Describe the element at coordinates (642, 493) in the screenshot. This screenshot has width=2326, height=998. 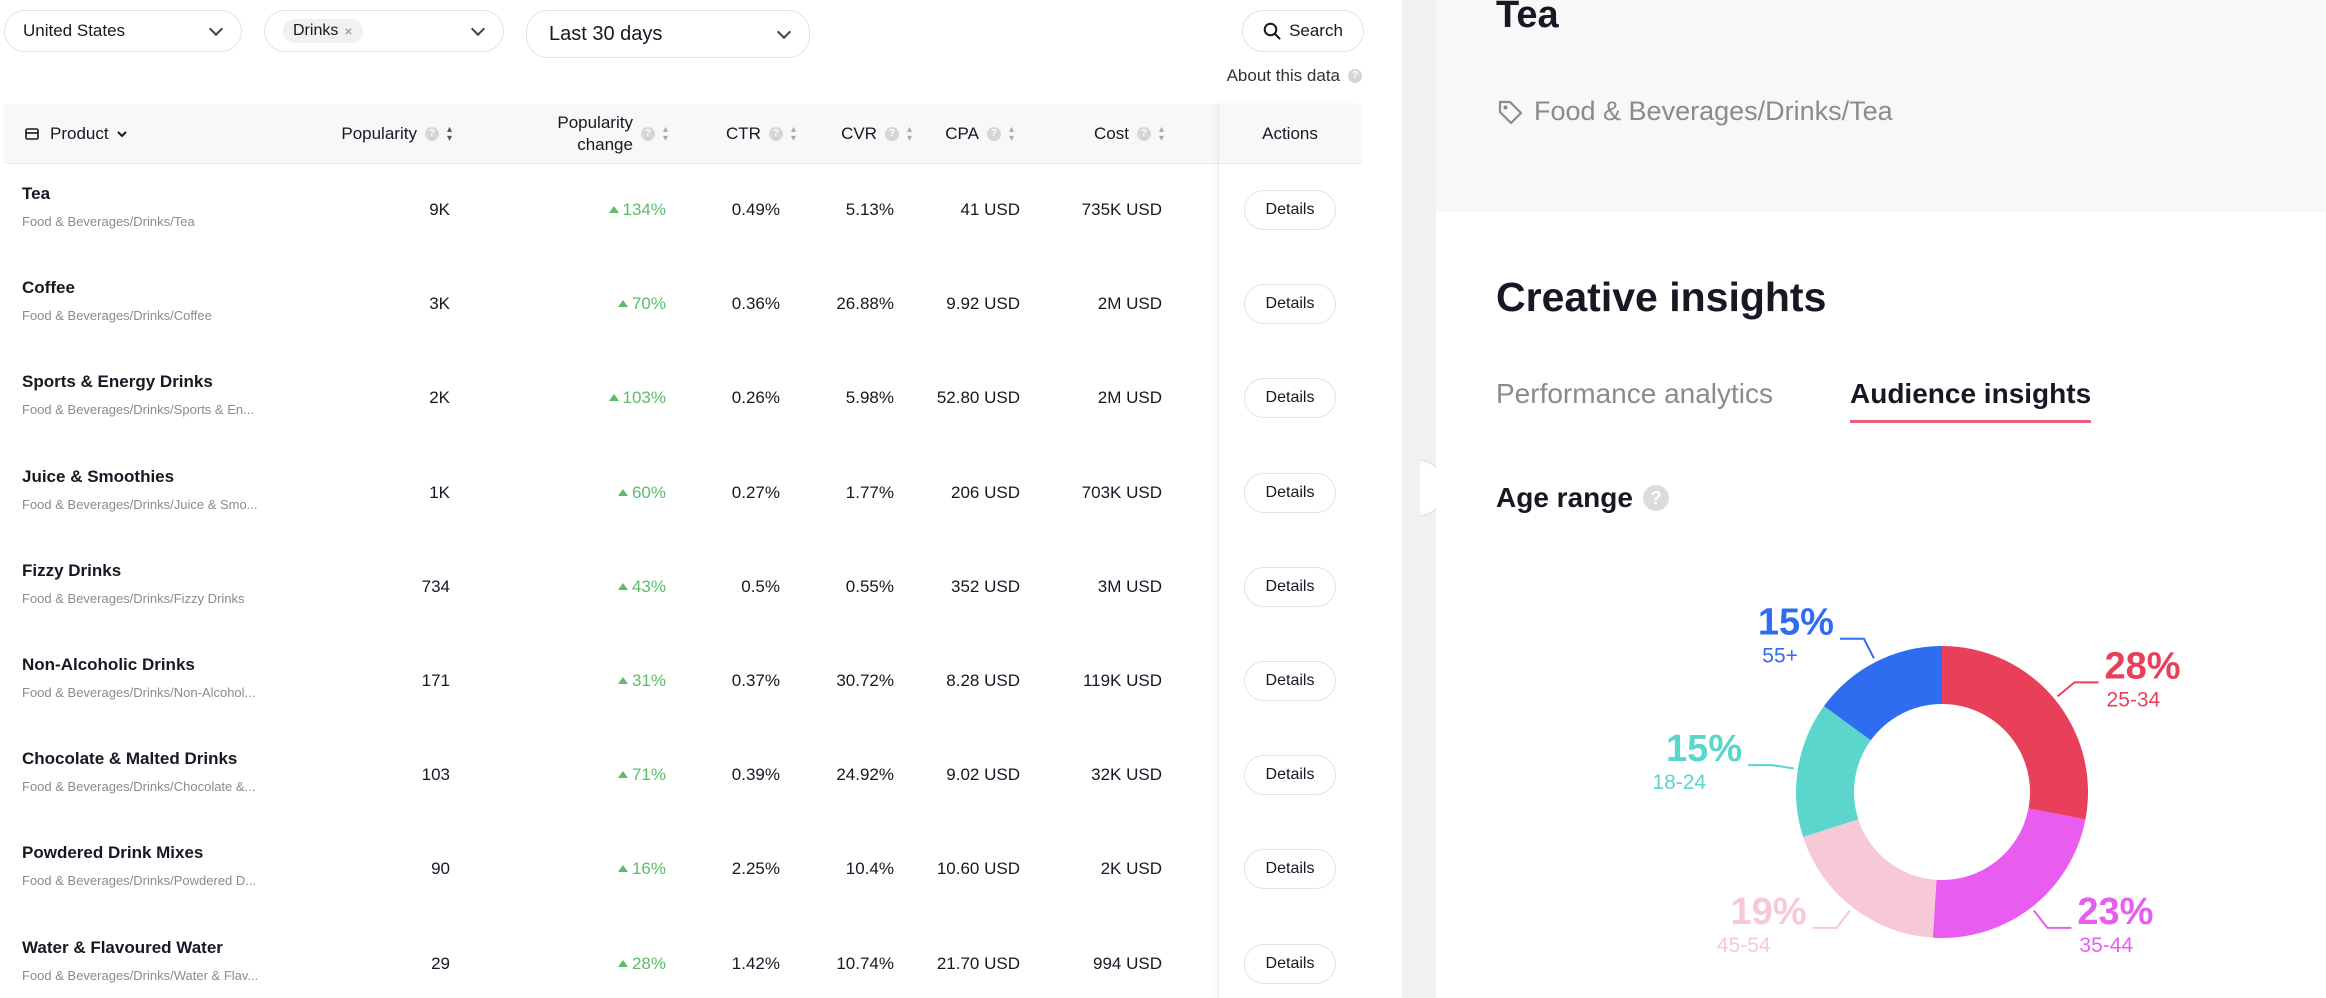
I see `cell-change: 60%` at that location.